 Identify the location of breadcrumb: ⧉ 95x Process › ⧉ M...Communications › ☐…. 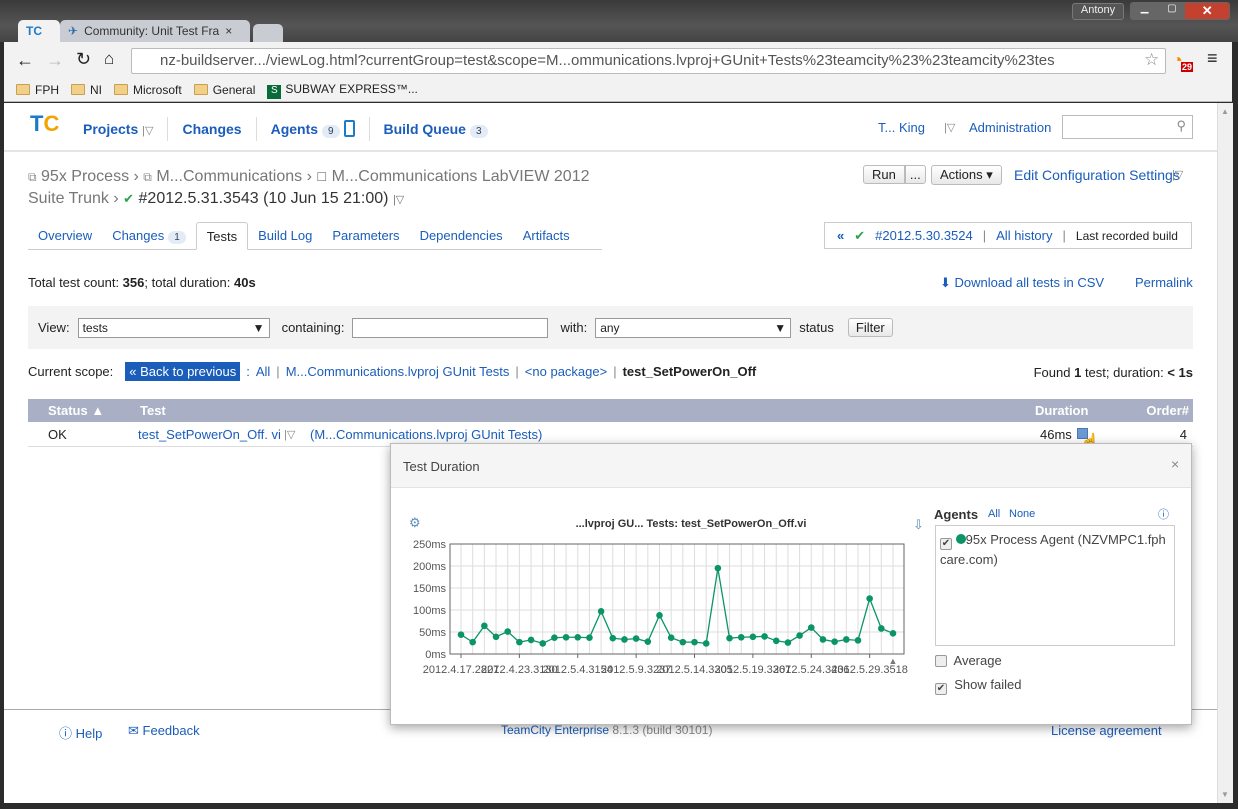
(309, 187).